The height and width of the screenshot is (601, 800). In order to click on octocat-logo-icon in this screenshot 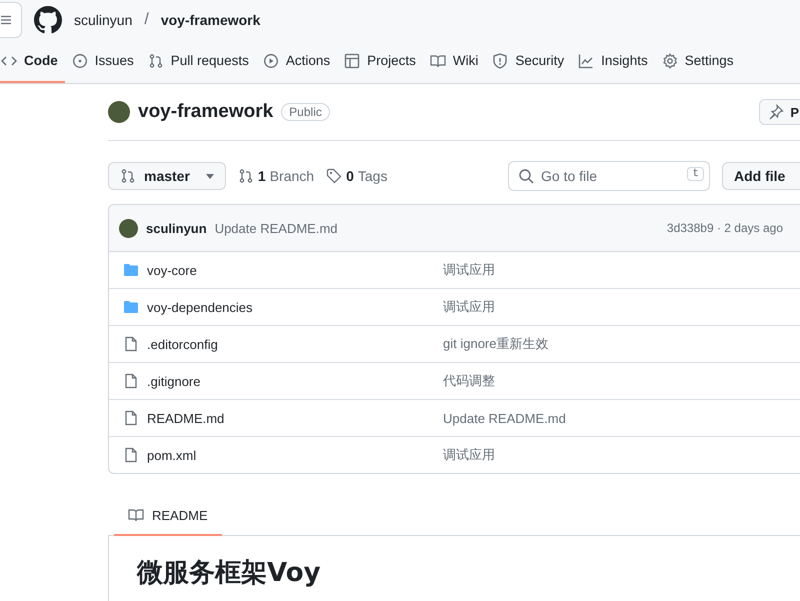, I will do `click(48, 20)`.